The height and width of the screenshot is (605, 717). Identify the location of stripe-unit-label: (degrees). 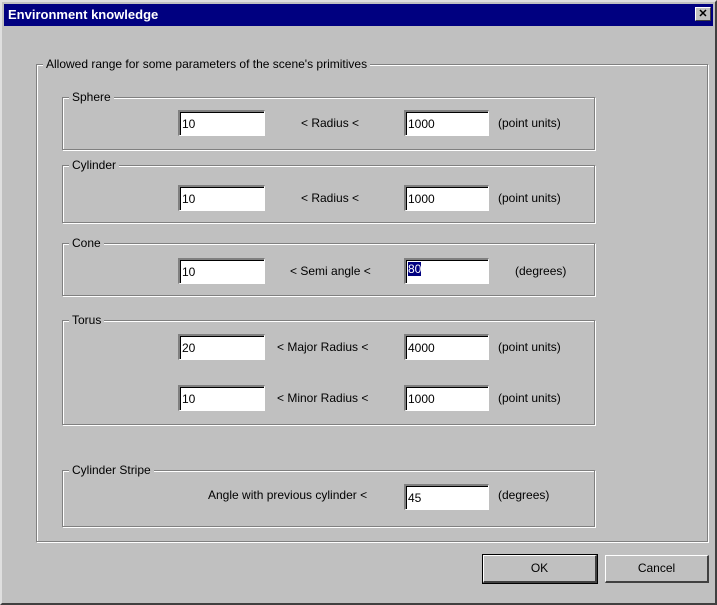
(524, 495).